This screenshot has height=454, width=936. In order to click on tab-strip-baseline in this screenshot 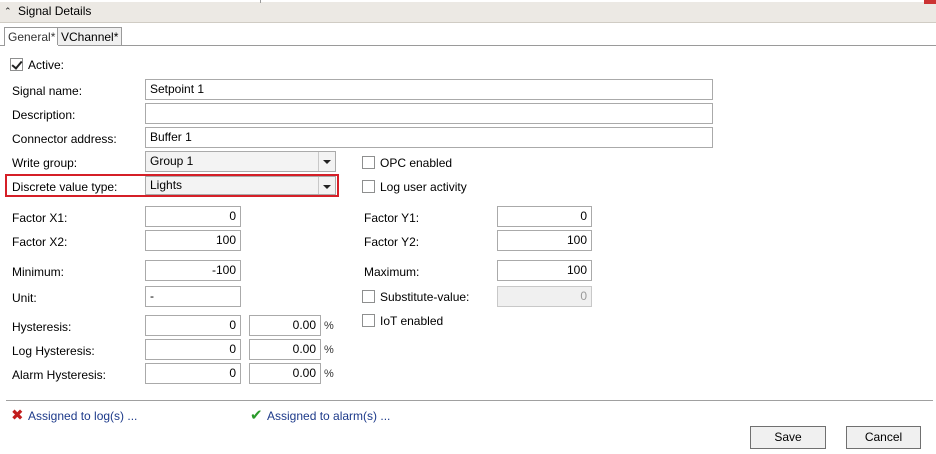, I will do `click(468, 45)`.